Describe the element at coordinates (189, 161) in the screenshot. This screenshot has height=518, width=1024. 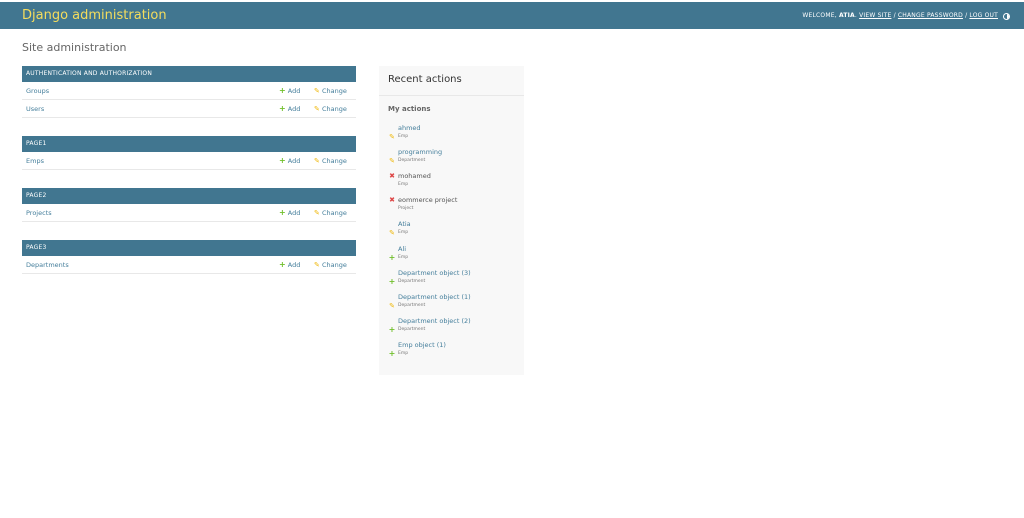
I see `model-row-emps: Emps + Add ✎ Change` at that location.